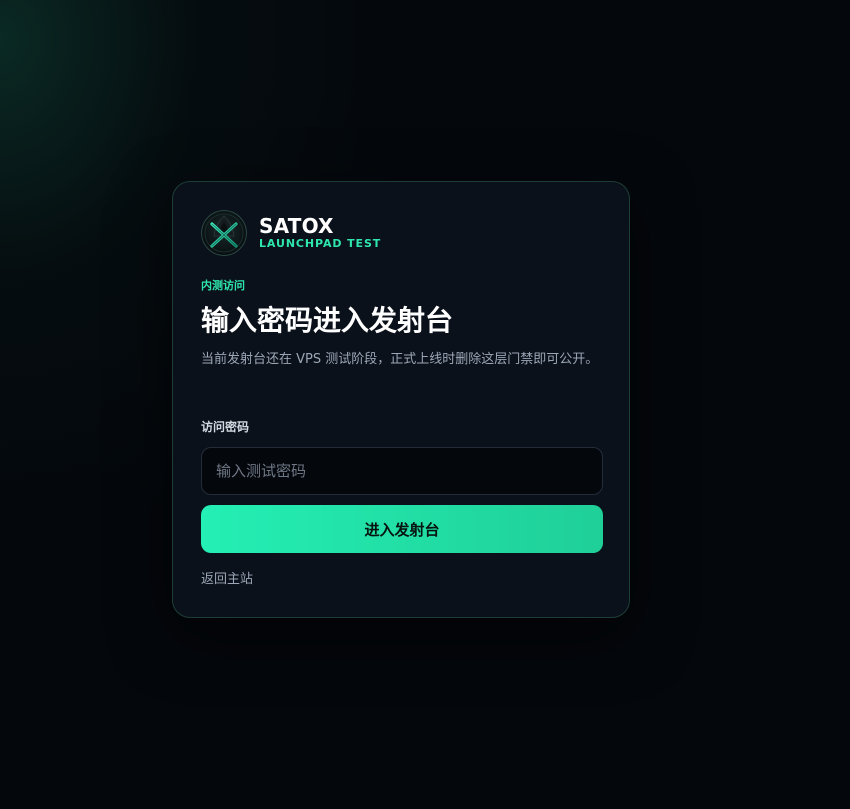  What do you see at coordinates (320, 243) in the screenshot?
I see `brand-subtitle: LAUNCHPAD TEST` at bounding box center [320, 243].